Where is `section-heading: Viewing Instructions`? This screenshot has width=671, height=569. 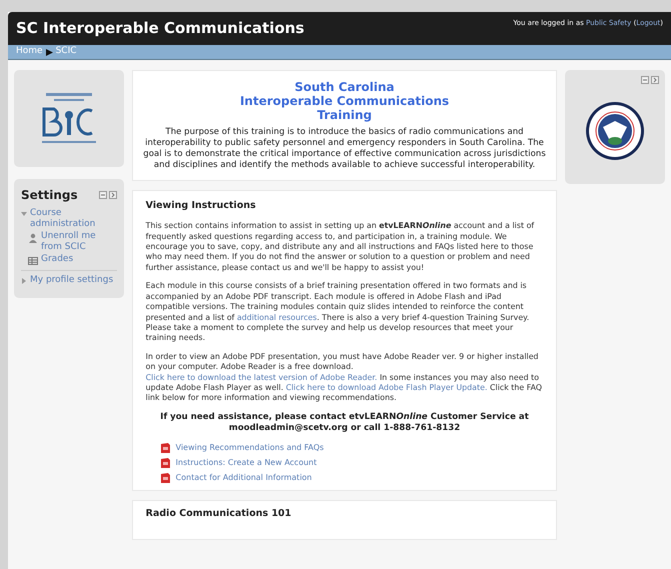
section-heading: Viewing Instructions is located at coordinates (201, 206).